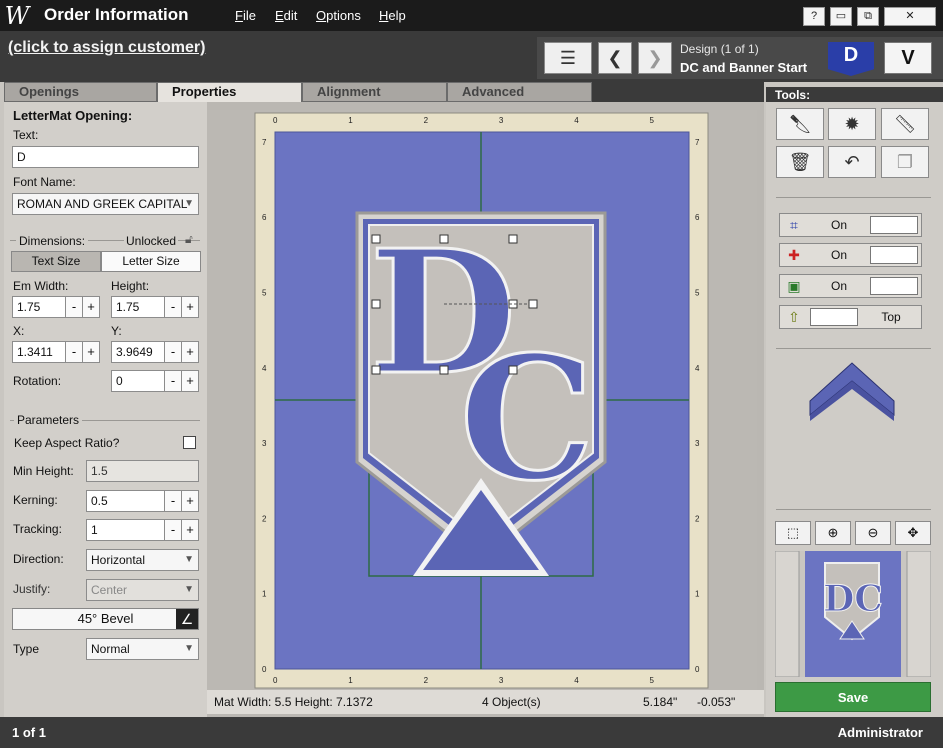 This screenshot has width=943, height=748. Describe the element at coordinates (850, 255) in the screenshot. I see `toggle-row-center: ✚ On` at that location.